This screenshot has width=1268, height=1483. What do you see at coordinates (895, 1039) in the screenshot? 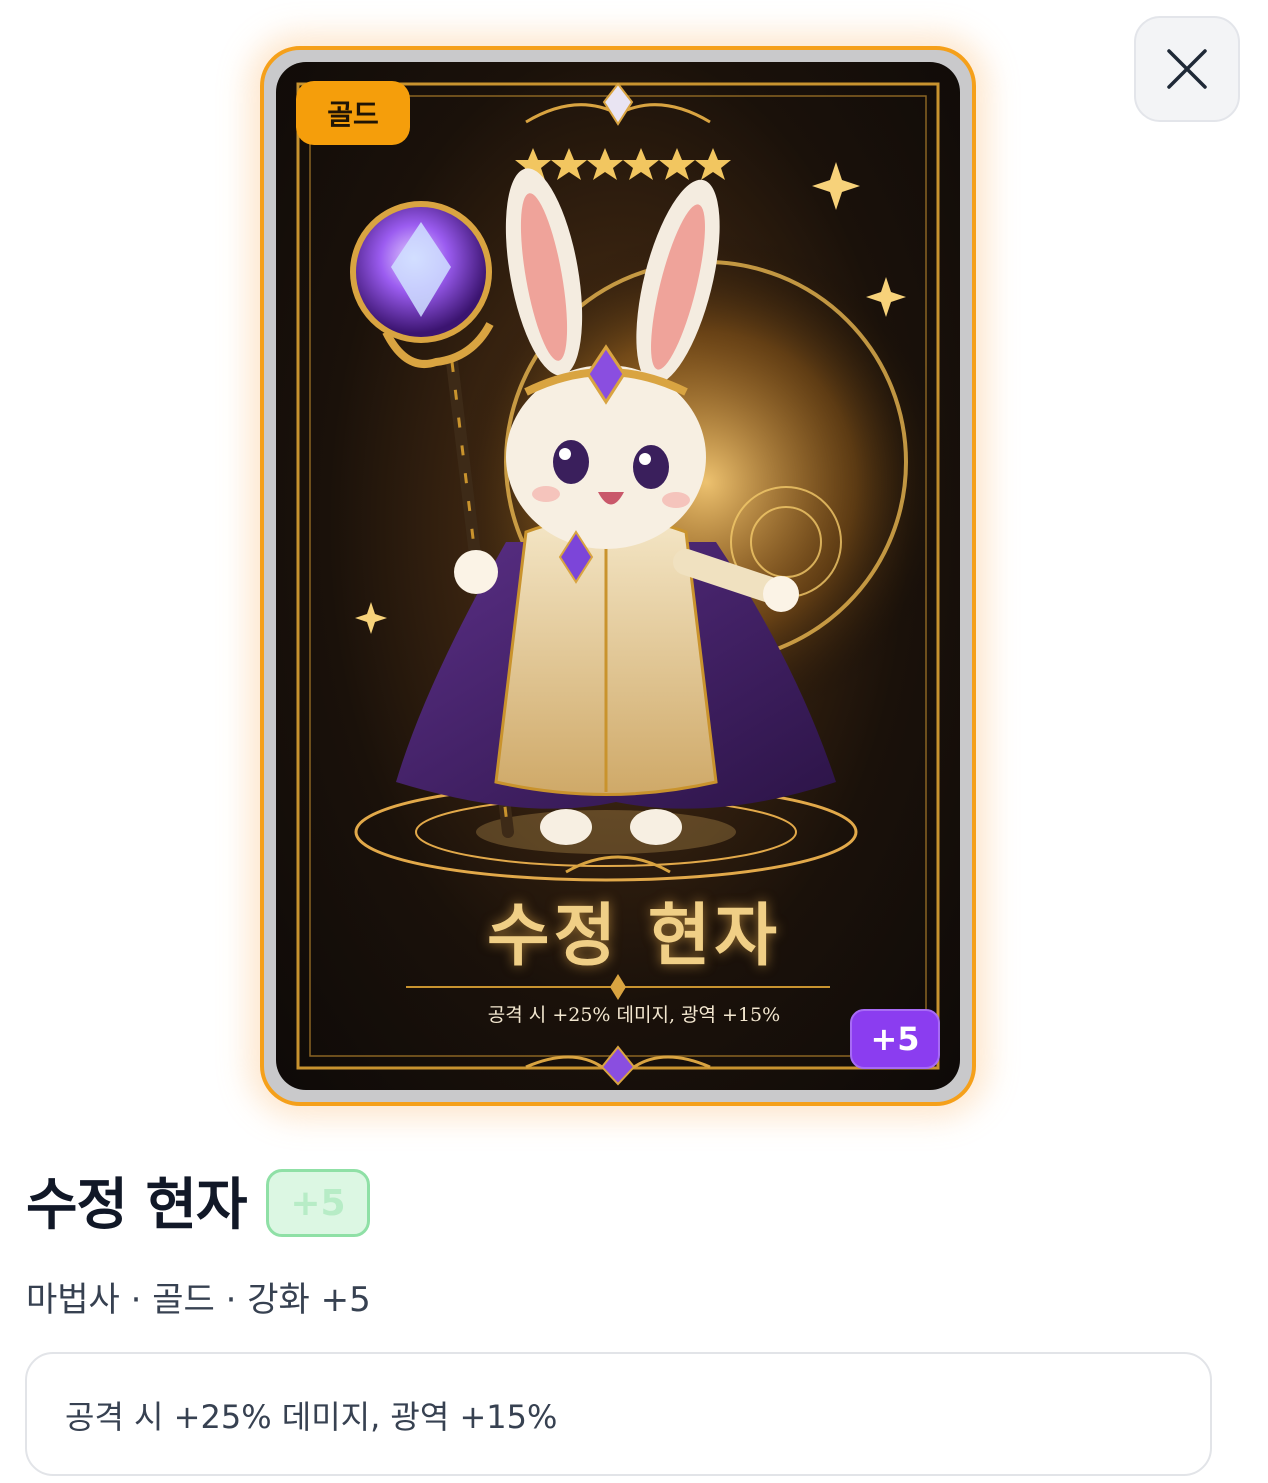
I see `card-level-badge: +5` at bounding box center [895, 1039].